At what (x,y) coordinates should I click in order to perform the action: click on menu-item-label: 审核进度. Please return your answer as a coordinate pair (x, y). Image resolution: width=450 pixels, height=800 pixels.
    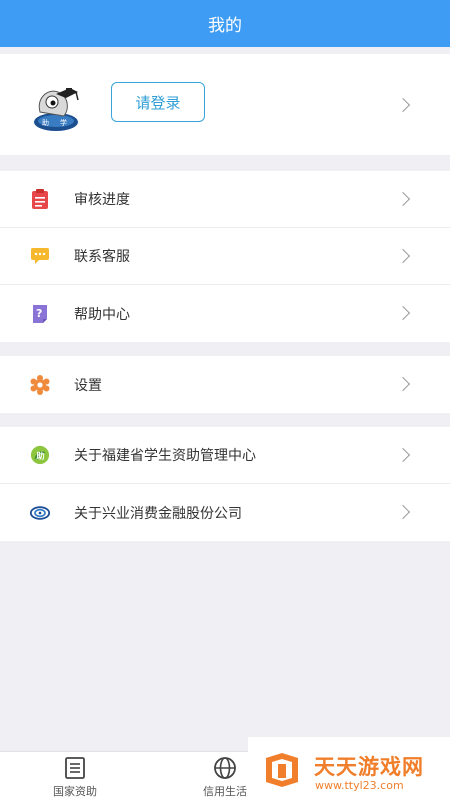
    Looking at the image, I should click on (102, 200).